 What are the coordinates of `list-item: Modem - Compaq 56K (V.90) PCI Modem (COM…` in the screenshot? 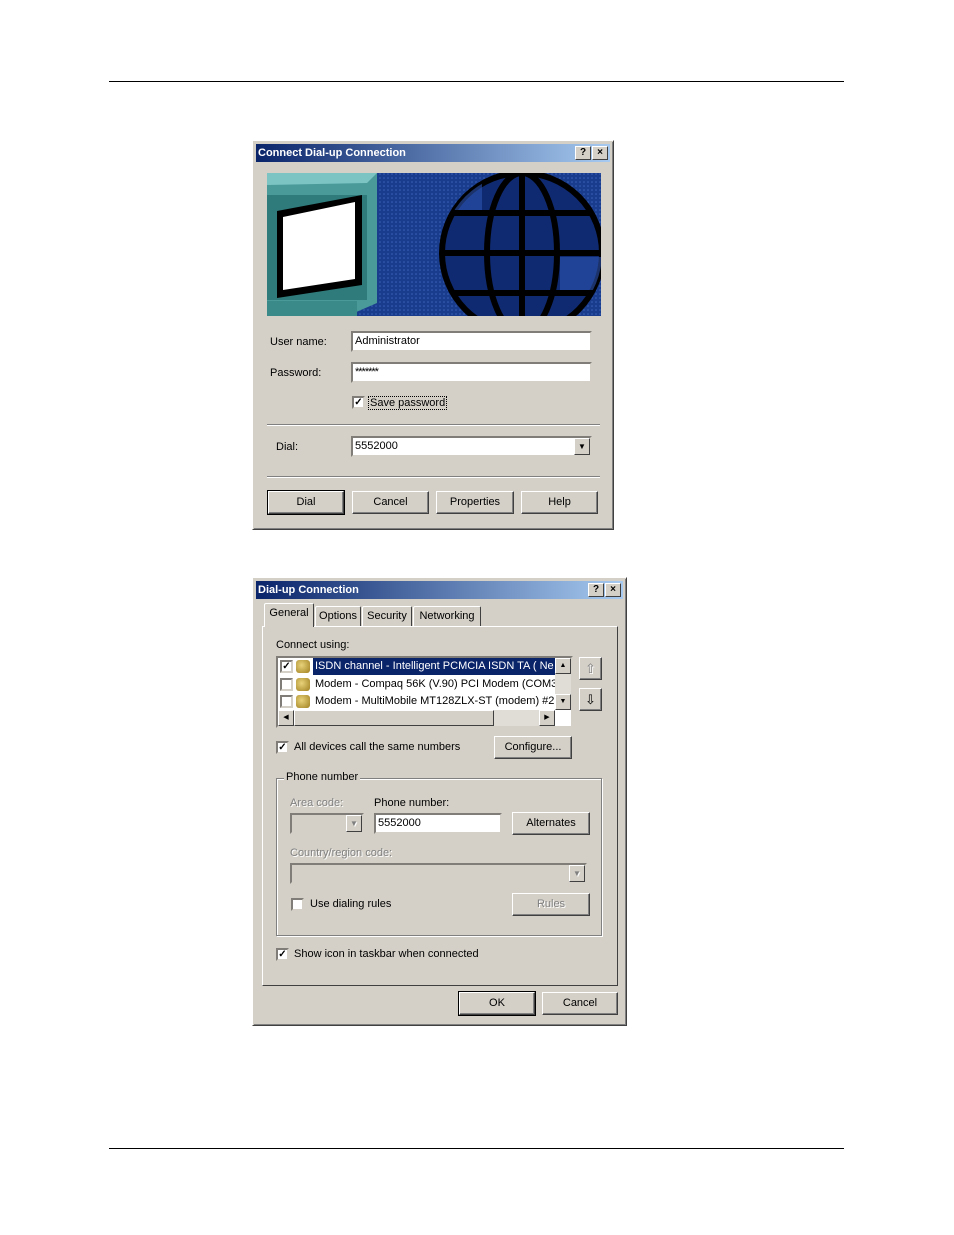 It's located at (416, 684).